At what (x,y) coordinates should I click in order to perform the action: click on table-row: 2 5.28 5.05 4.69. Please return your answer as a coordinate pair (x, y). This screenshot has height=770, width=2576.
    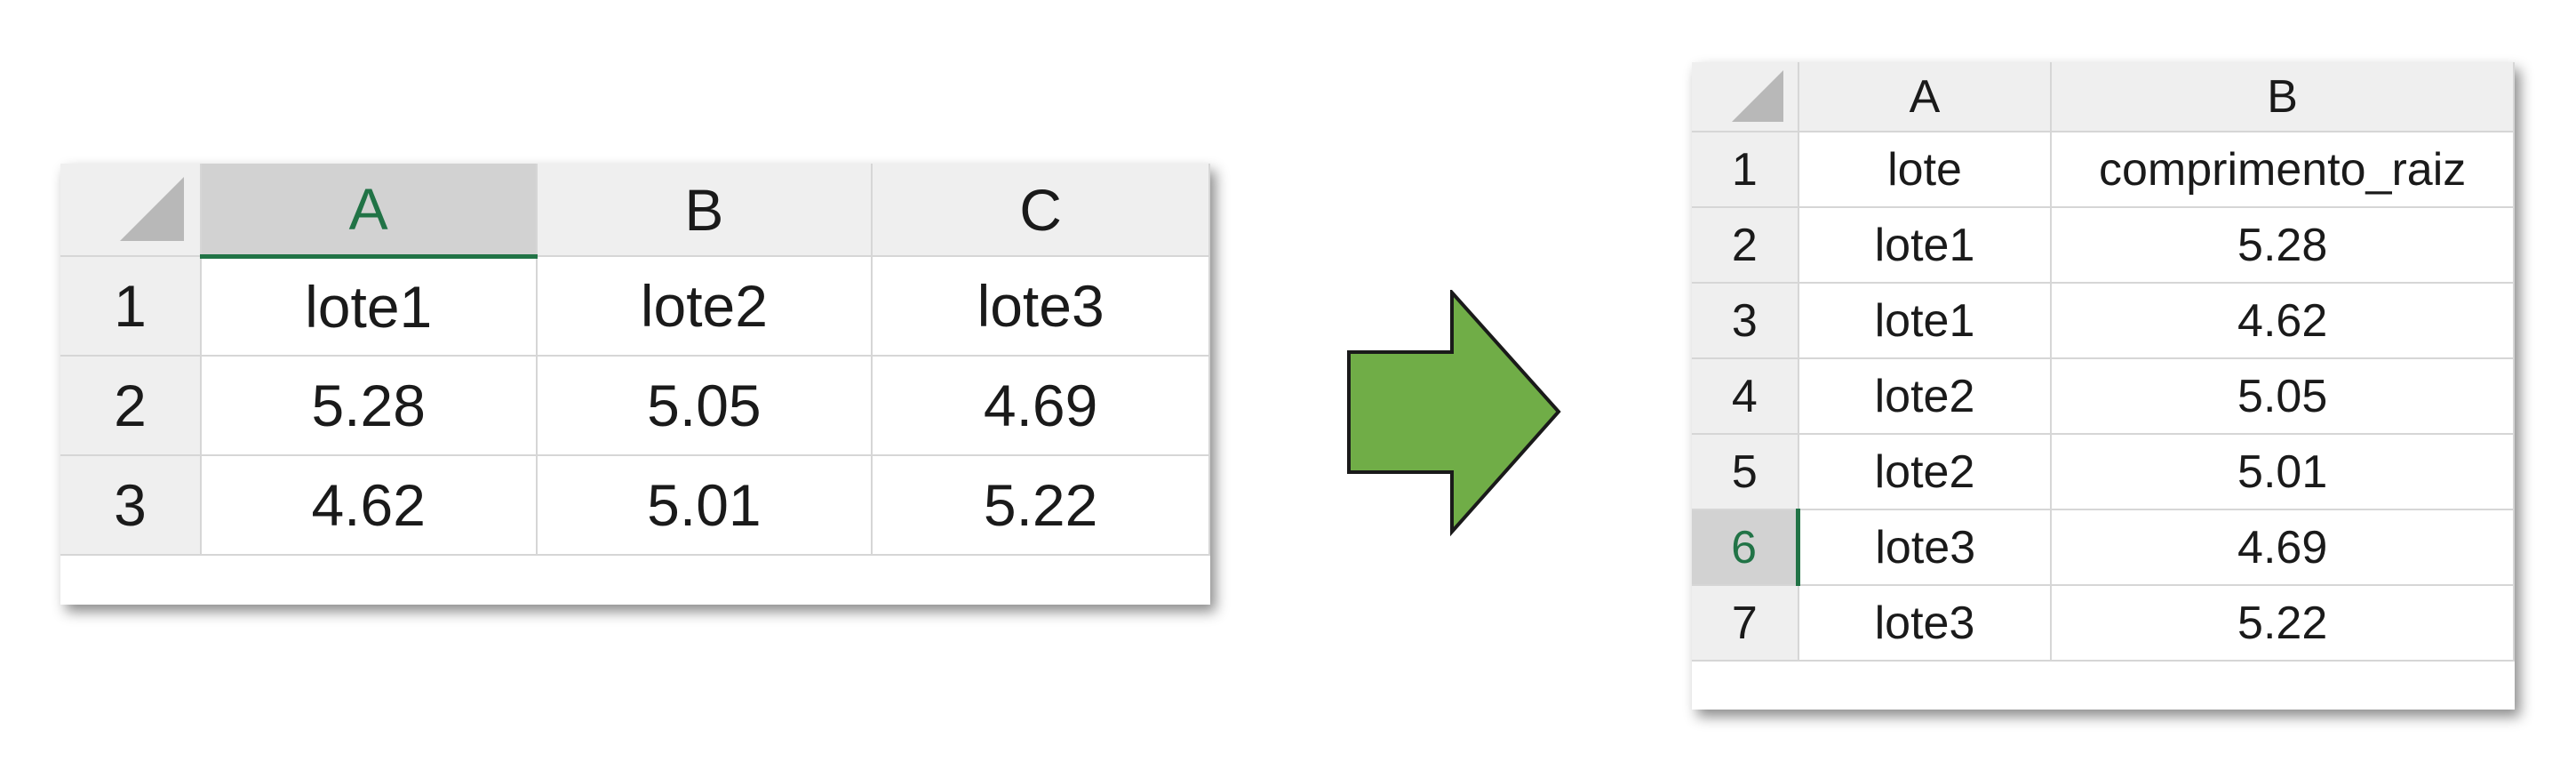
    Looking at the image, I should click on (635, 406).